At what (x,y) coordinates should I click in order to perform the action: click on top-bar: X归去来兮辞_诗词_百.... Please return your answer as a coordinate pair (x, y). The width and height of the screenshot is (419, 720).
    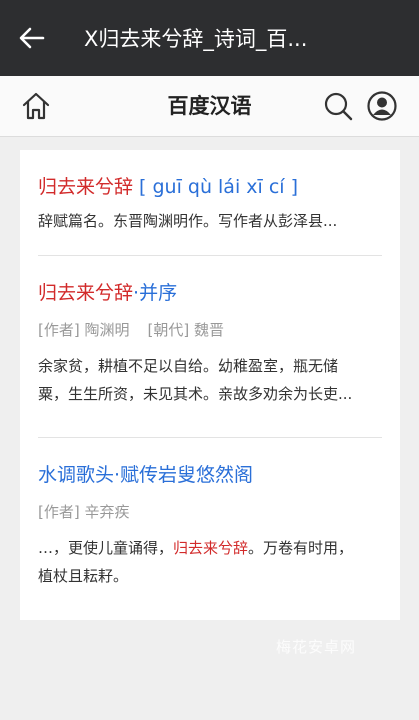
    Looking at the image, I should click on (209, 38).